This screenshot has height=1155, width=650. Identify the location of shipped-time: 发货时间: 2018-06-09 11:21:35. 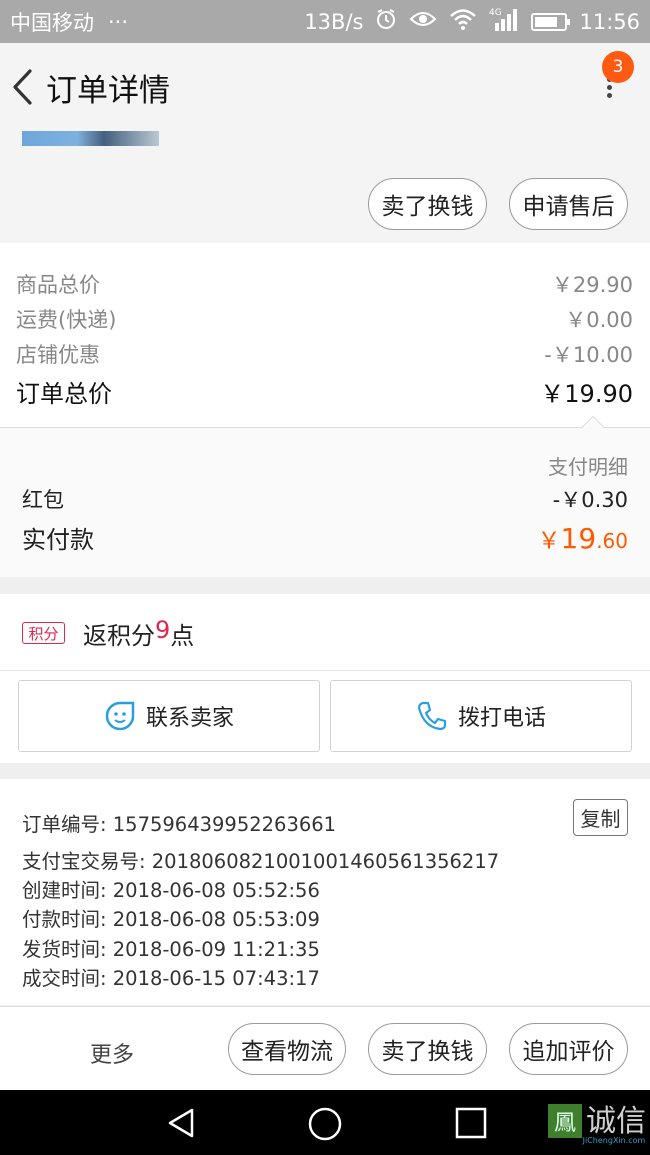
(171, 949).